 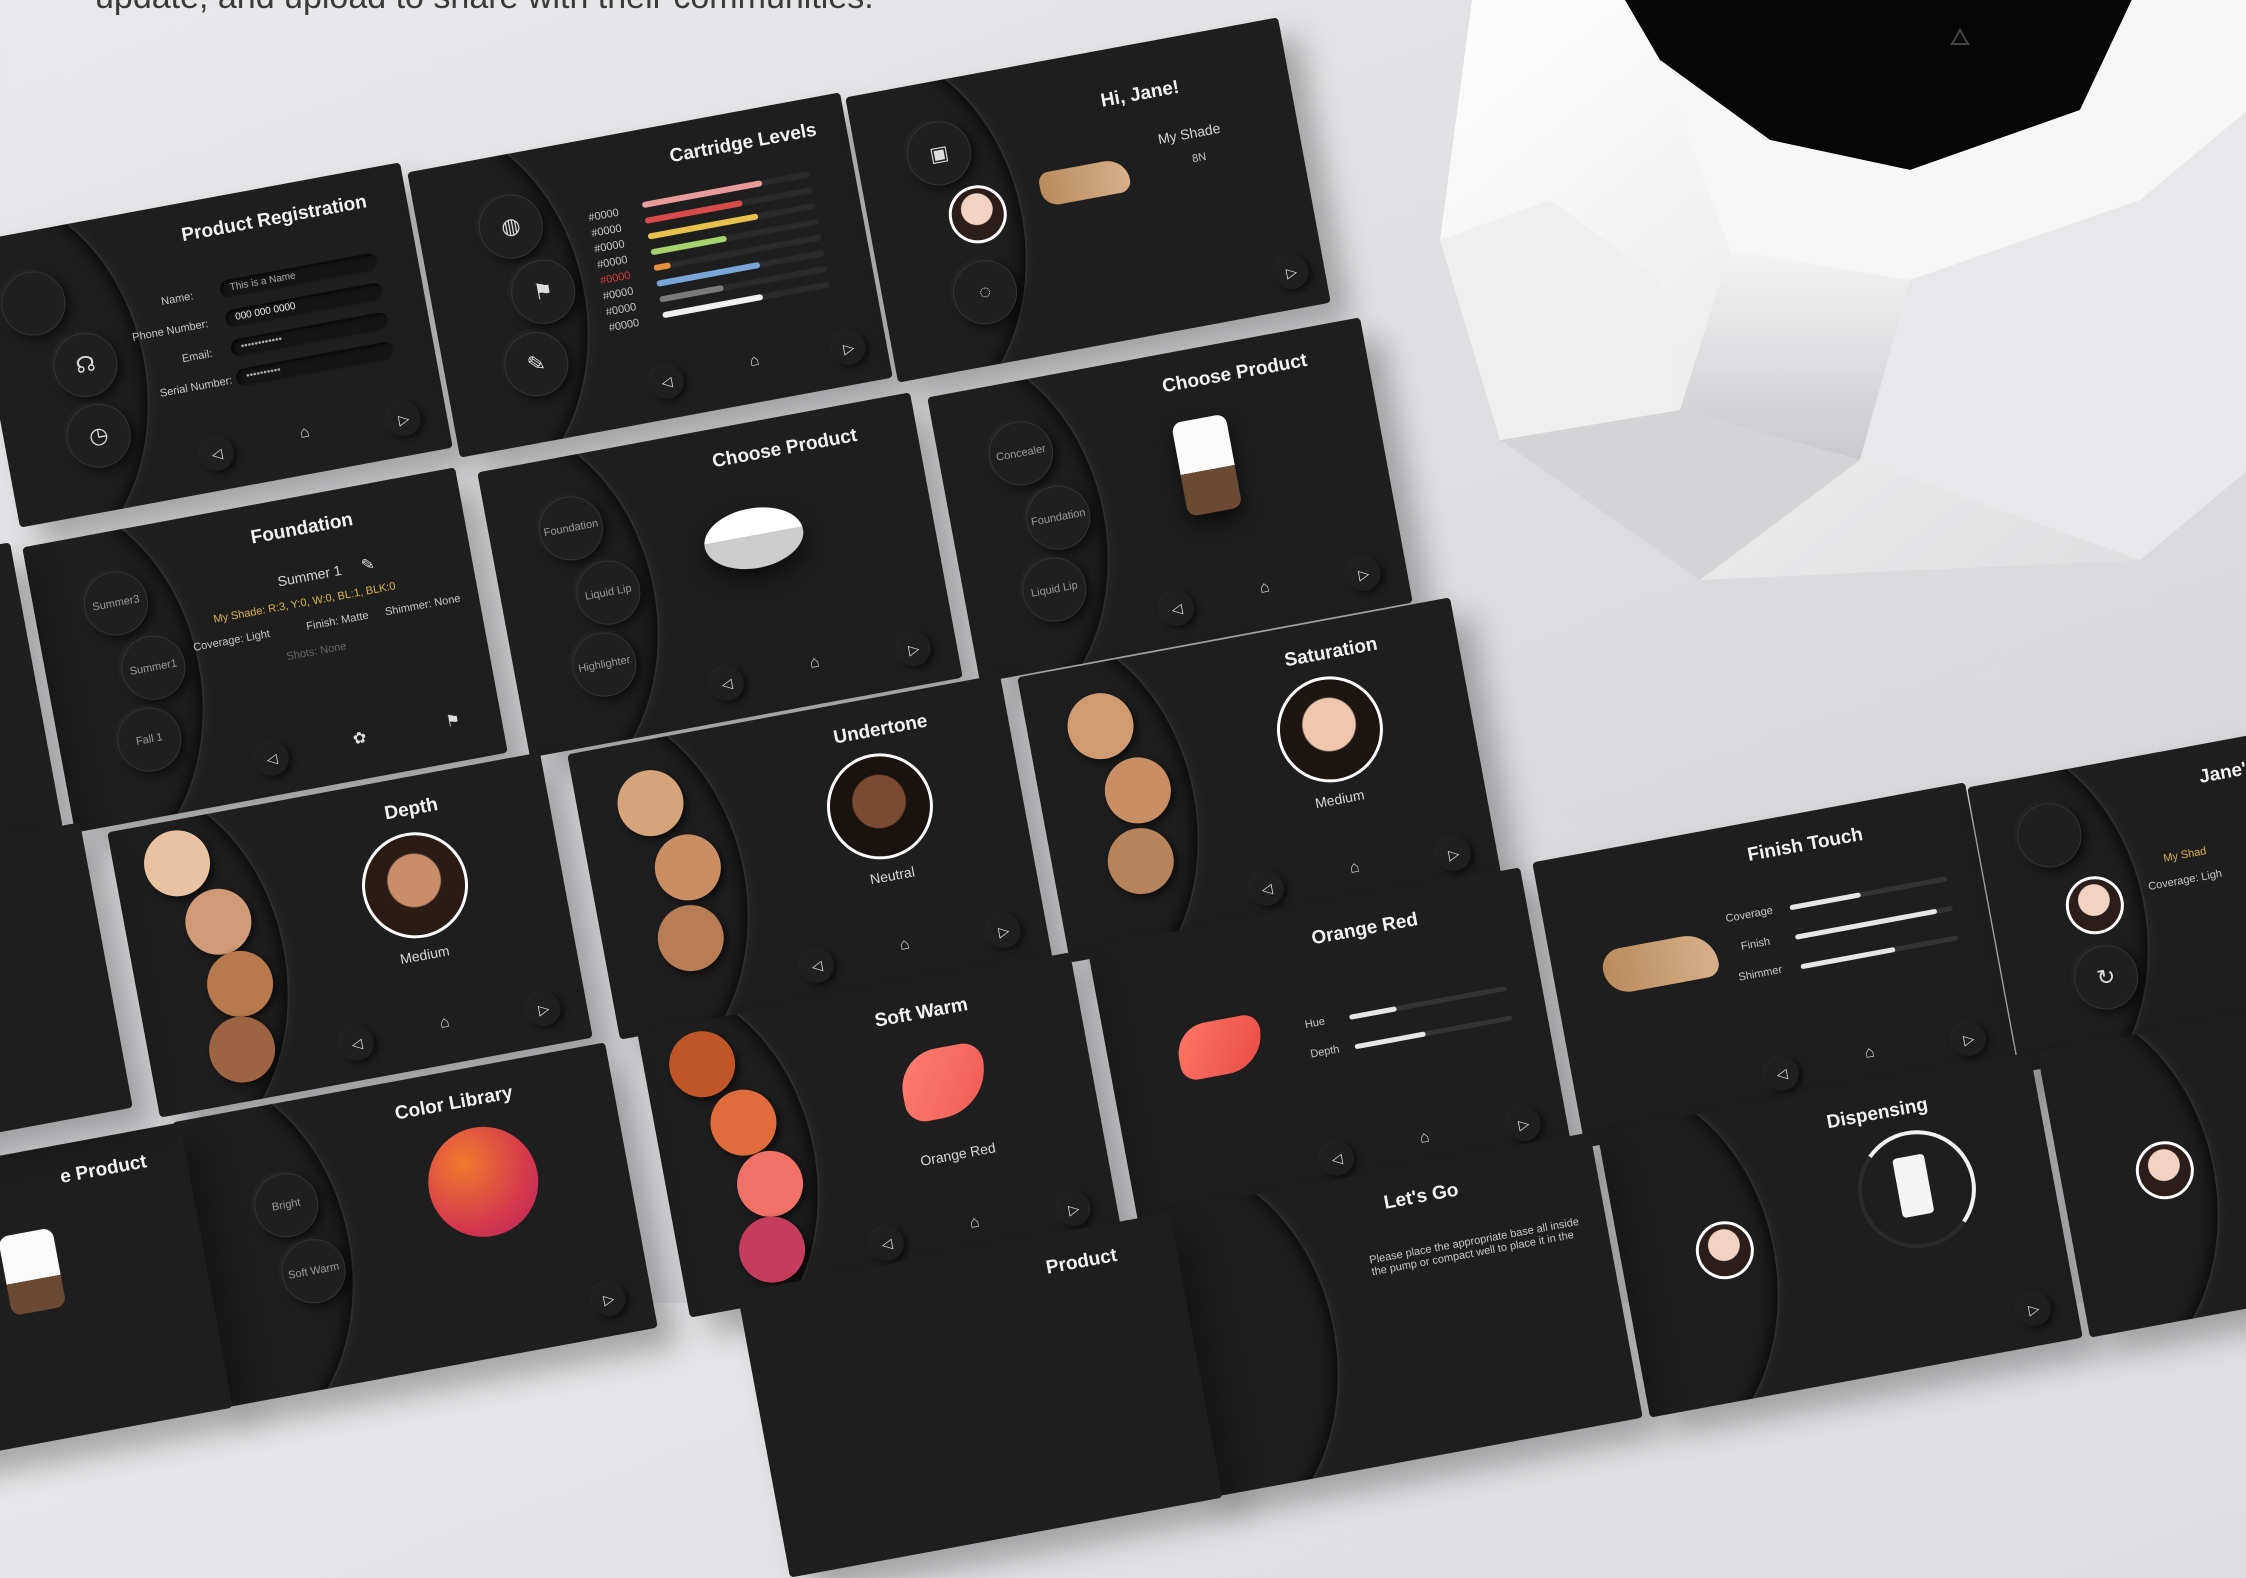 What do you see at coordinates (2185, 880) in the screenshot?
I see `coverage-value: Coverage: Ligh` at bounding box center [2185, 880].